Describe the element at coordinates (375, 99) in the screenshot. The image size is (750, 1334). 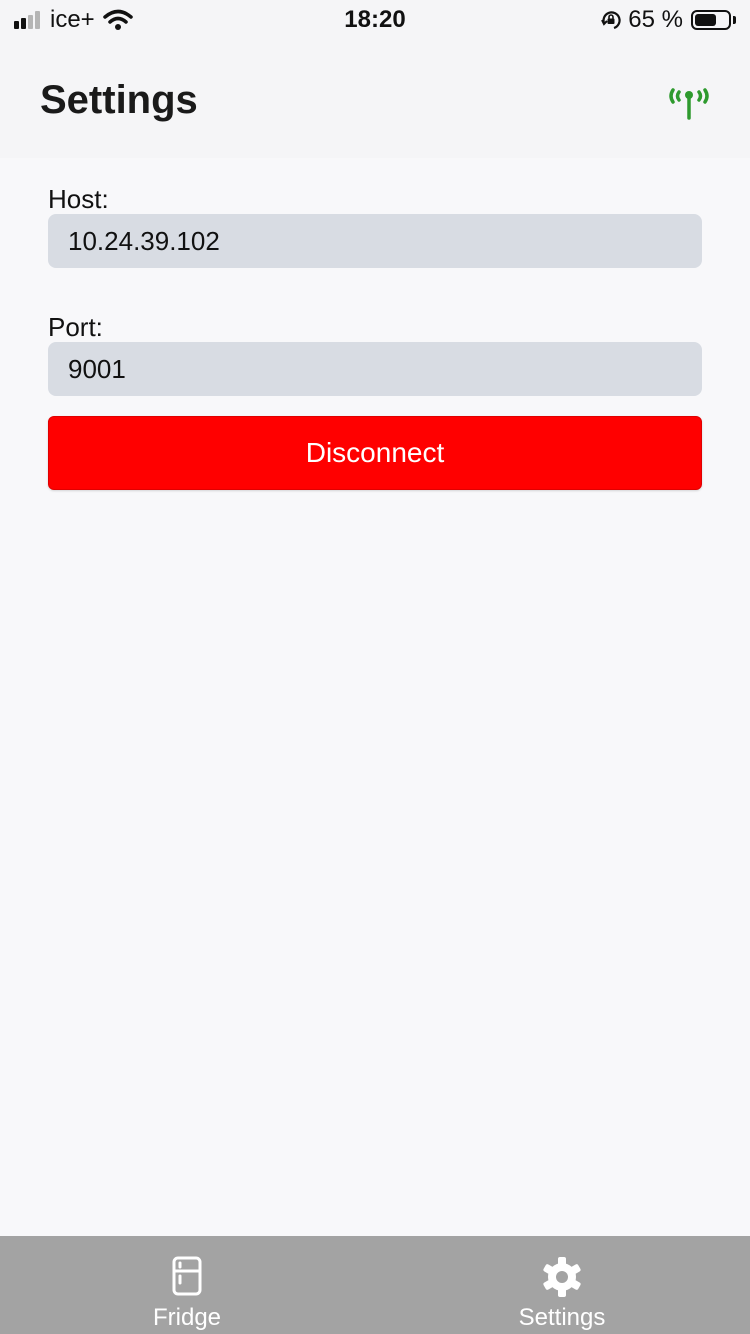
I see `navigation-header: Settings` at that location.